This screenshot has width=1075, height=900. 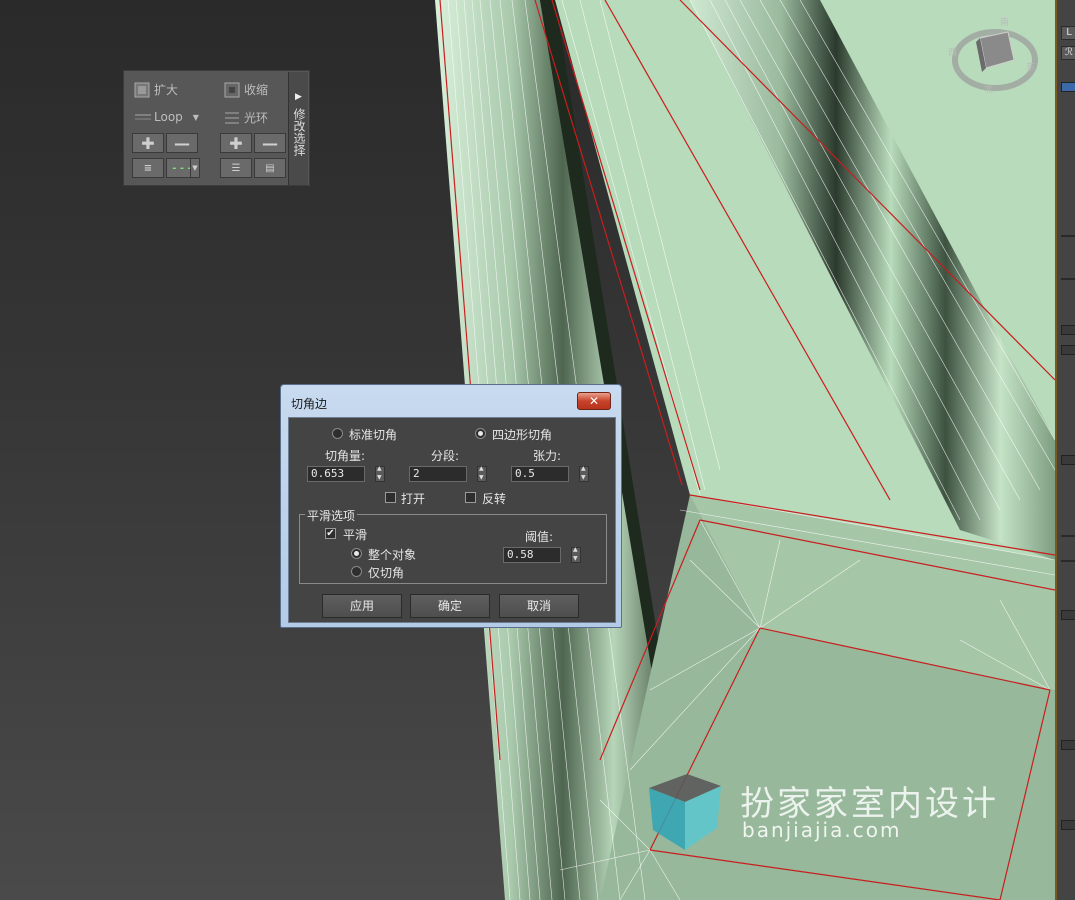 What do you see at coordinates (438, 474) in the screenshot?
I see `segments-input: 2` at bounding box center [438, 474].